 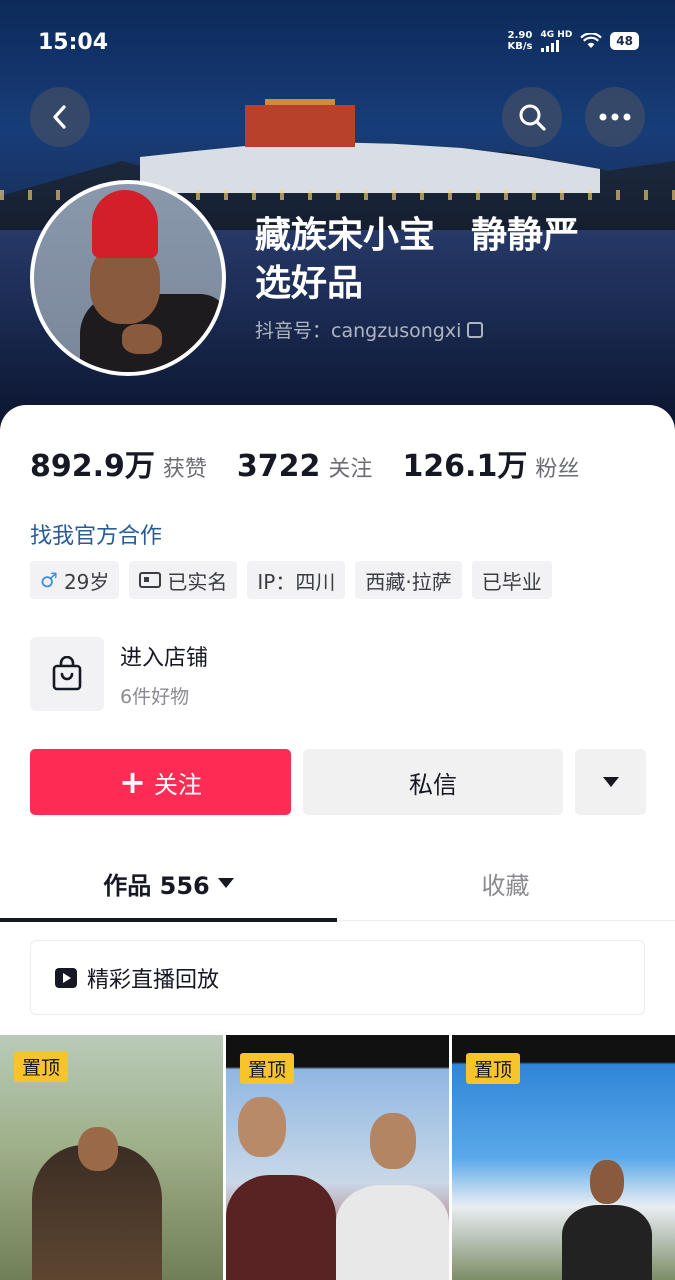 I want to click on business-cooperation-link: 找我官方合作, so click(x=96, y=534).